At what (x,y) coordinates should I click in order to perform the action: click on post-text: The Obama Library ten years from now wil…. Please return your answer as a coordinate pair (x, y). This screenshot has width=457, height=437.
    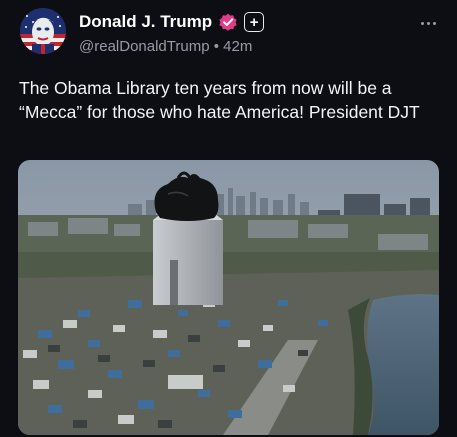
    Looking at the image, I should click on (219, 100).